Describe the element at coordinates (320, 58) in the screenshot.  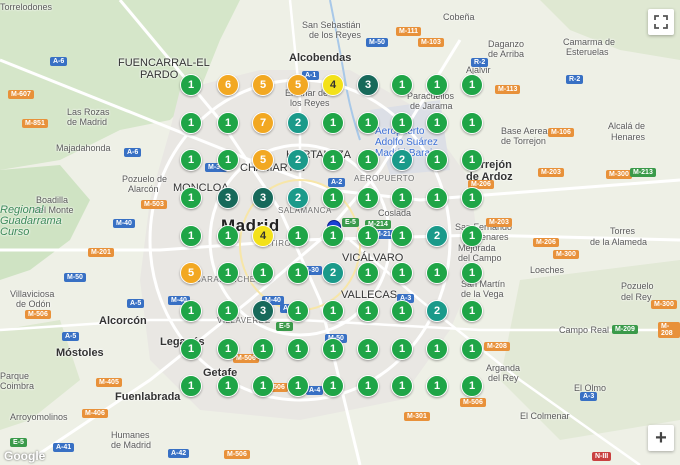
I see `map-label: Alcobendas` at that location.